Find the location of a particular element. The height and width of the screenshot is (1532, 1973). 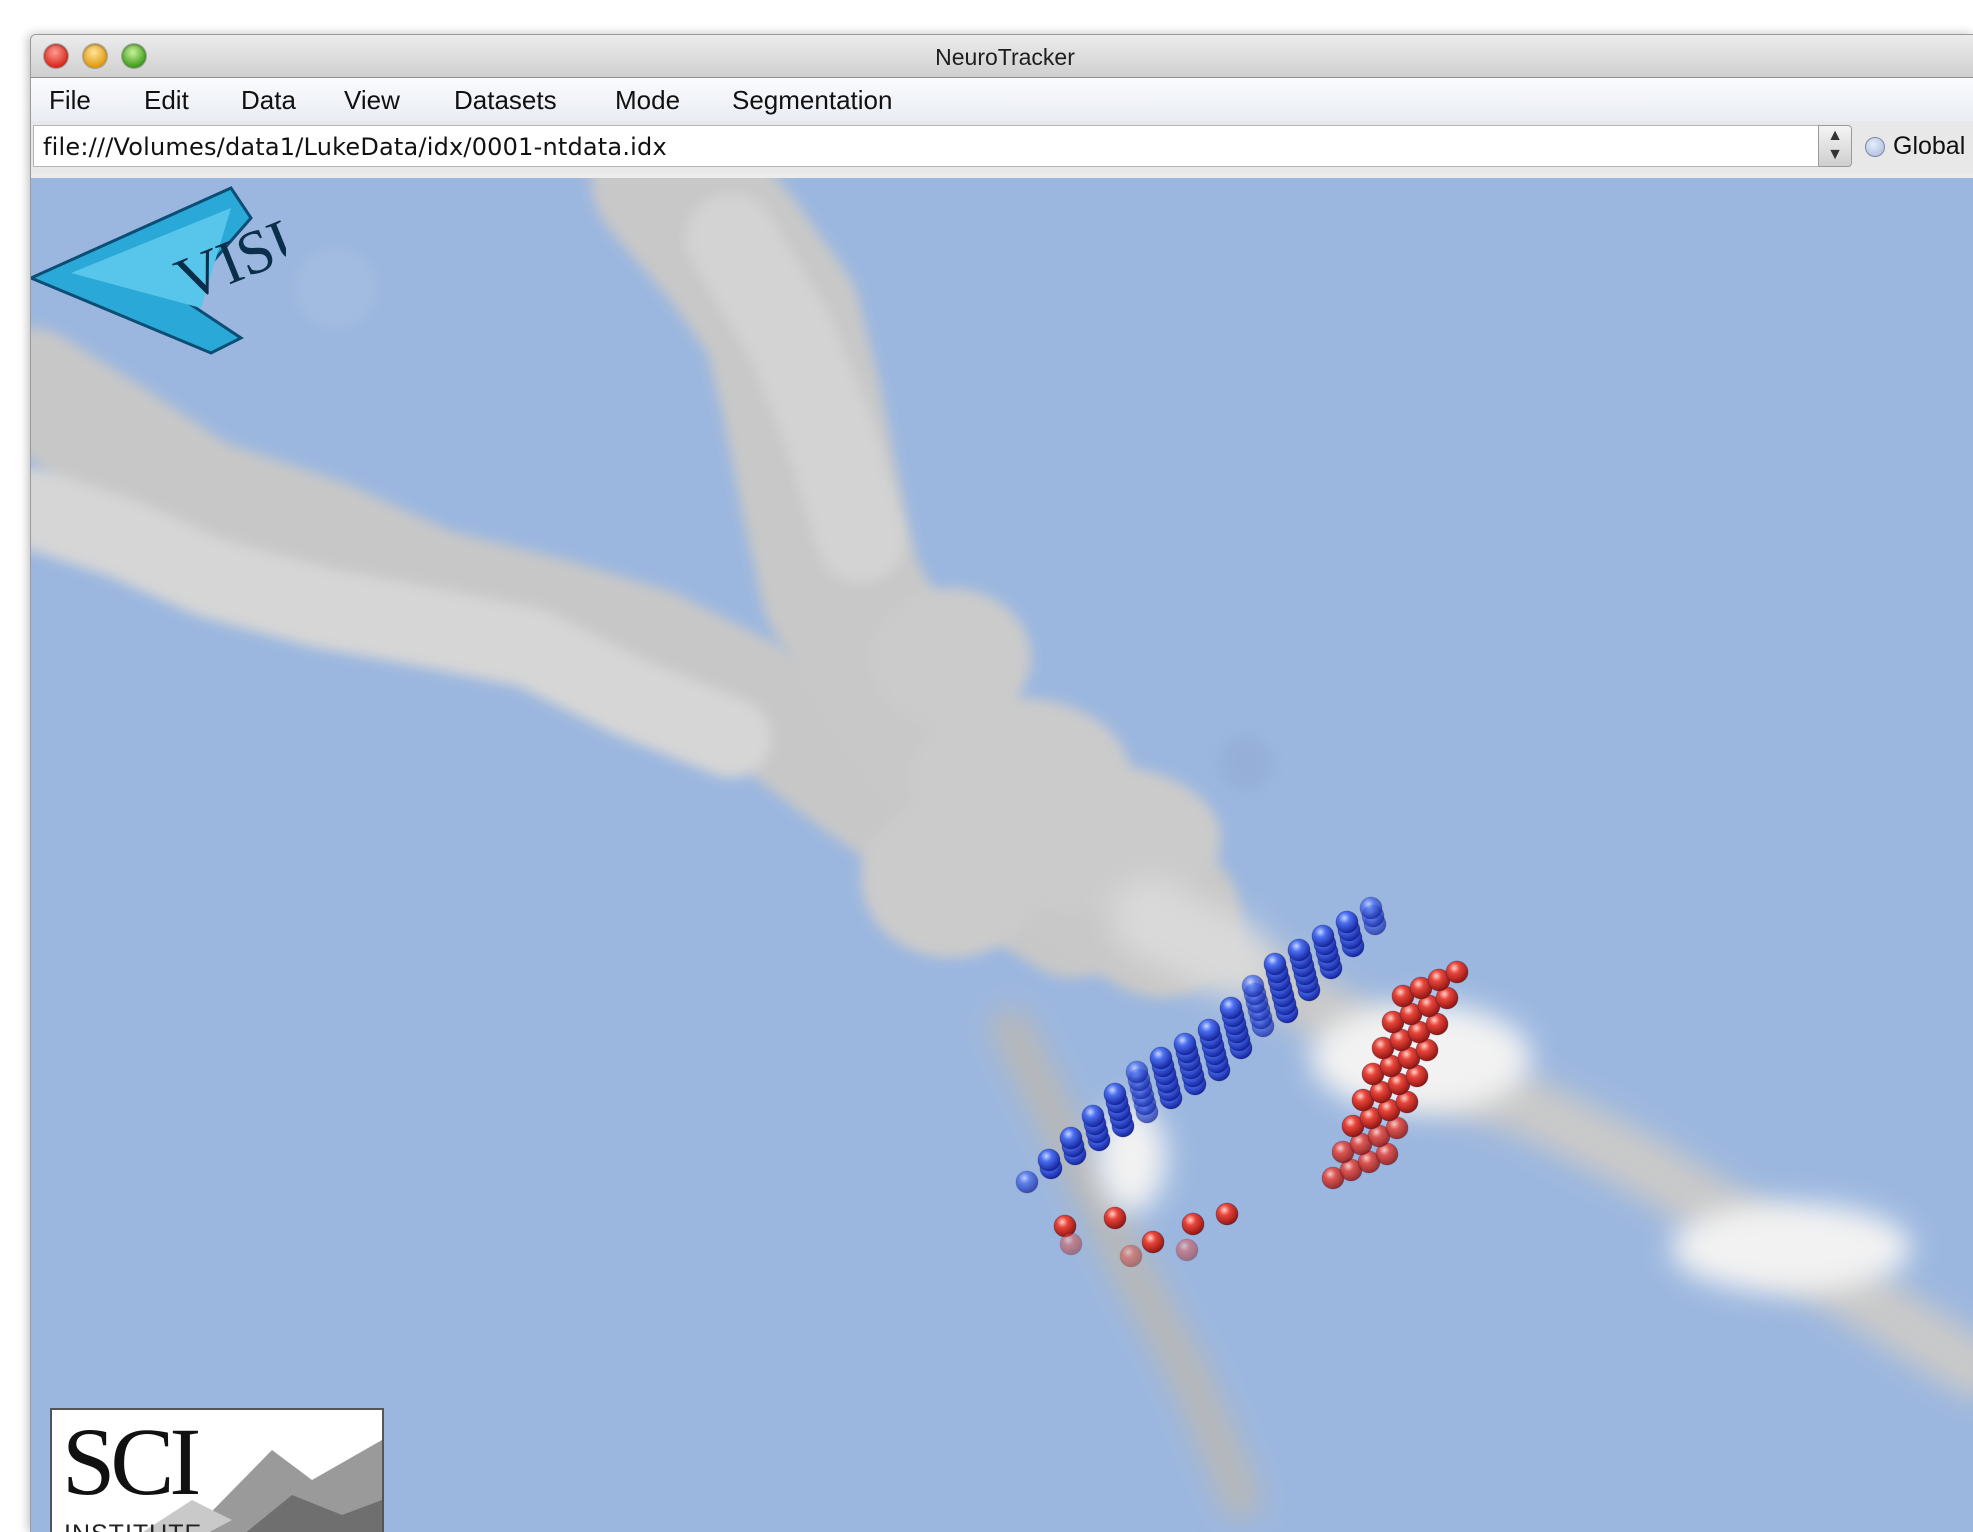

sci-logo-subtext: INSTITUTE is located at coordinates (133, 1526).